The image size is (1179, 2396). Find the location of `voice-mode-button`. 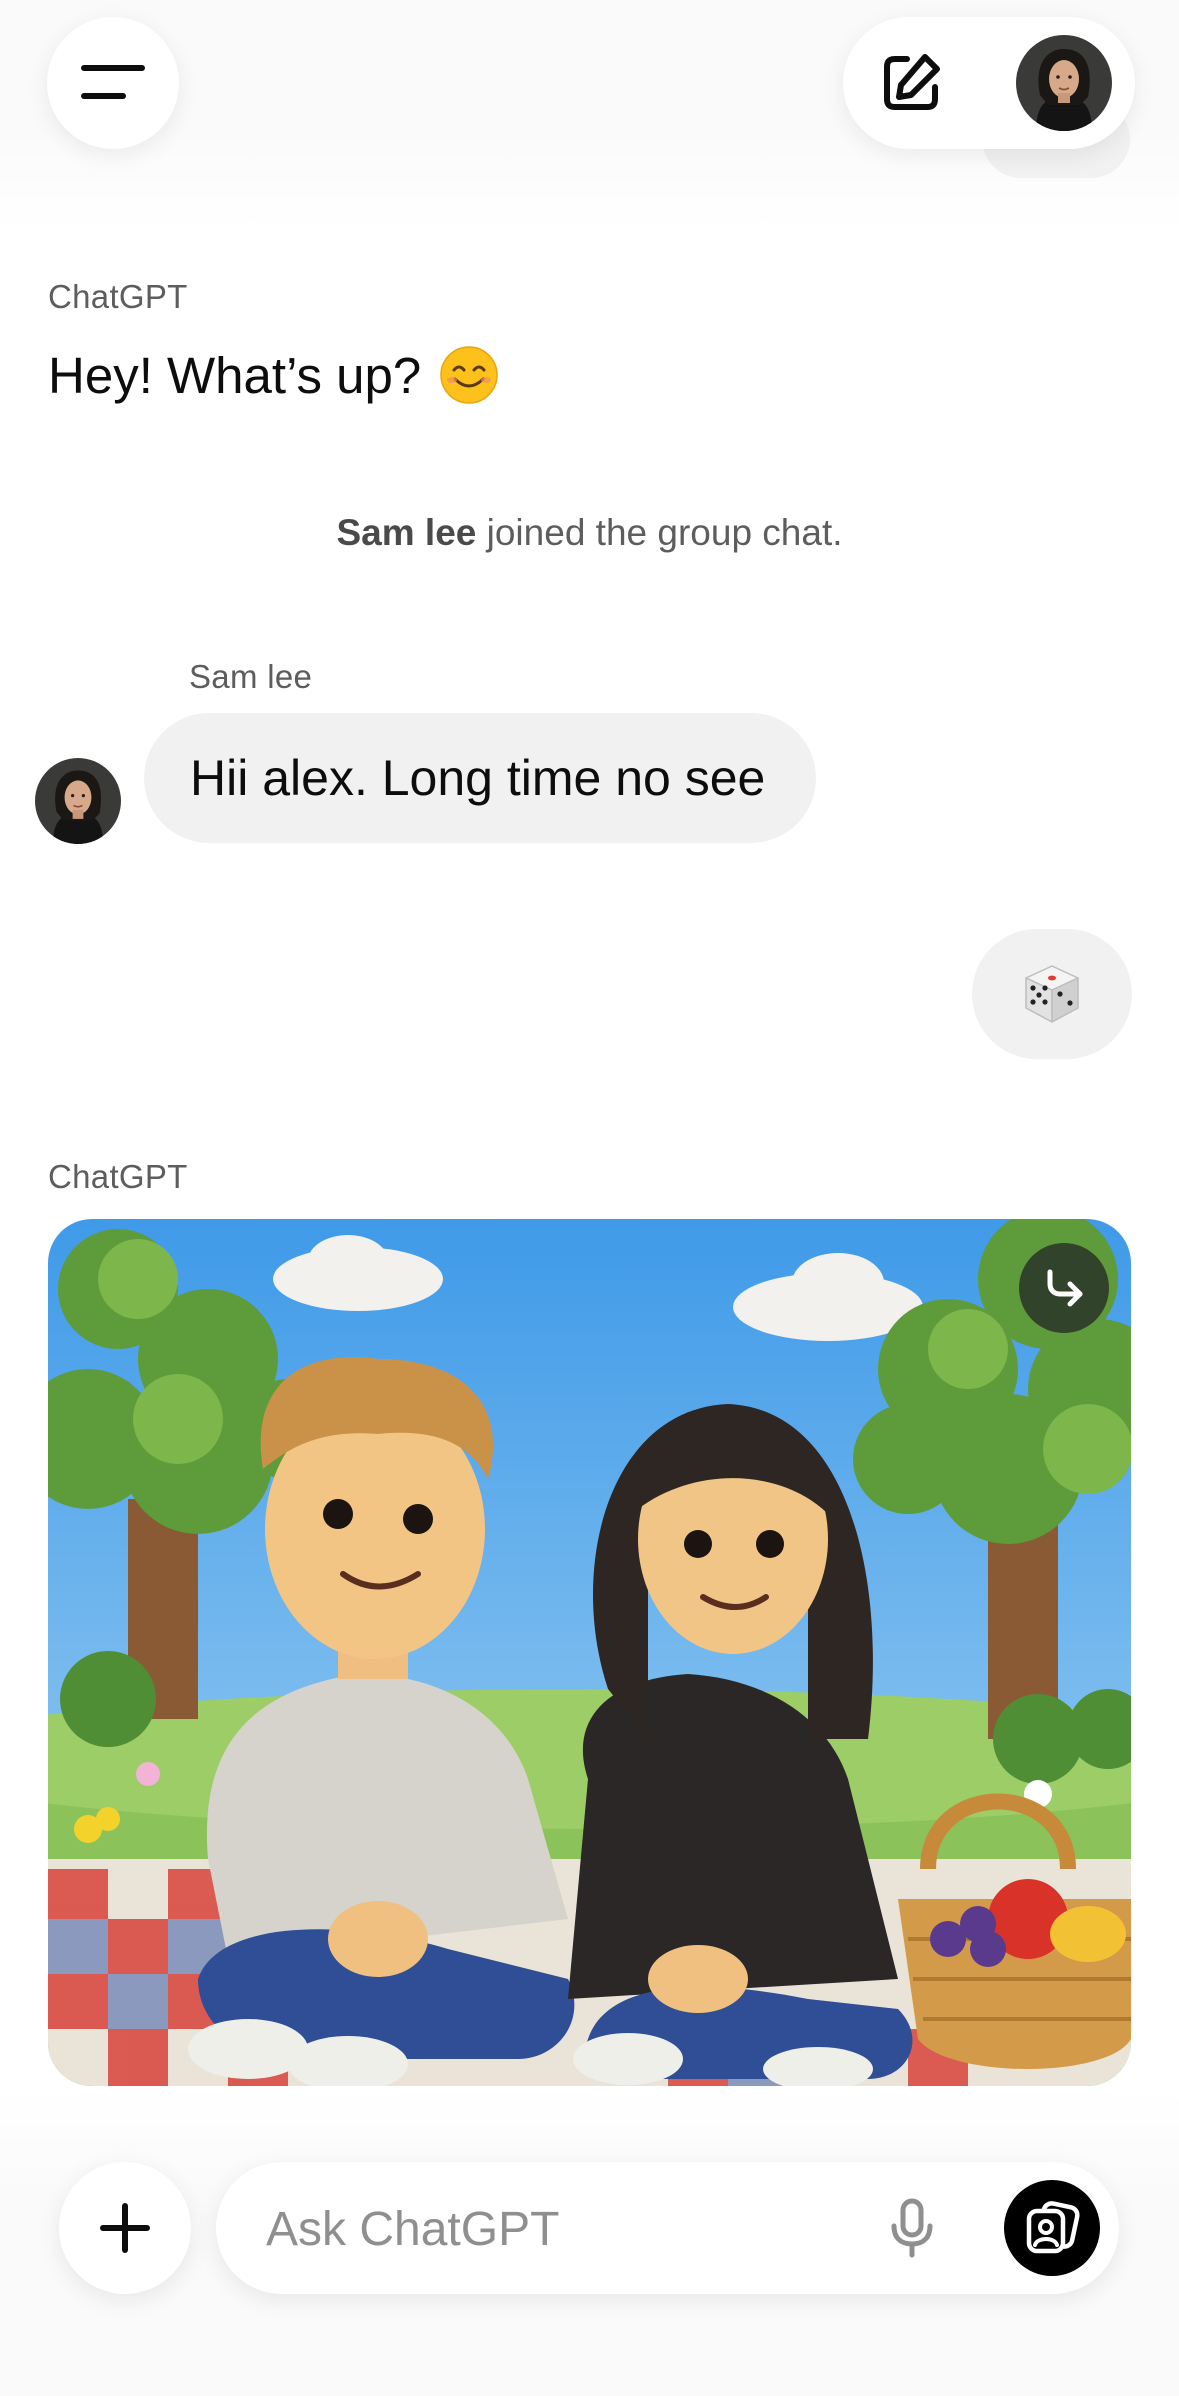

voice-mode-button is located at coordinates (1052, 2228).